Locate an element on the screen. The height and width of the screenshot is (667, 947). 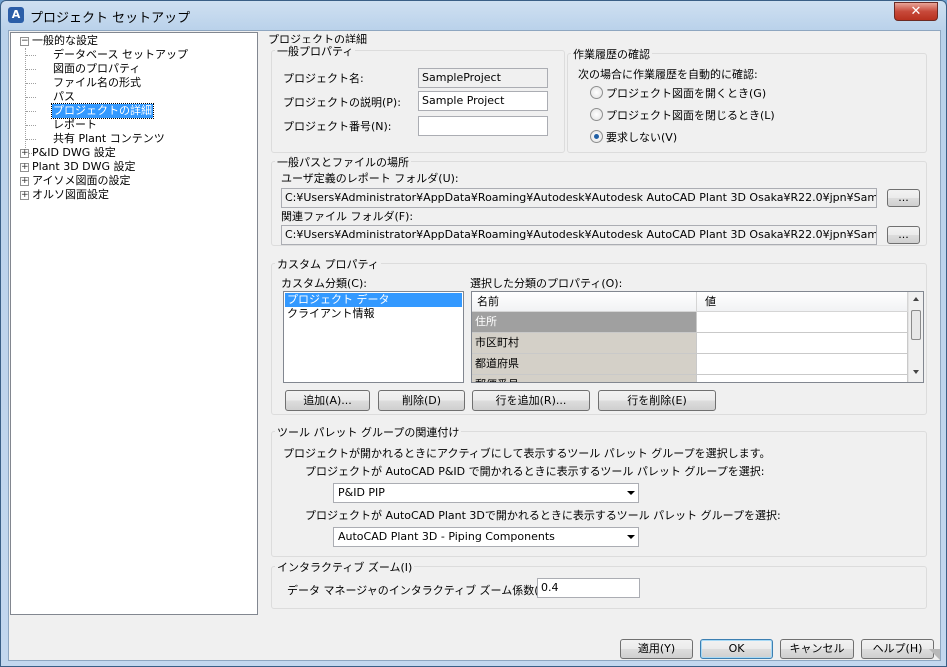
window-title: プロジェクト セットアップ is located at coordinates (110, 18).